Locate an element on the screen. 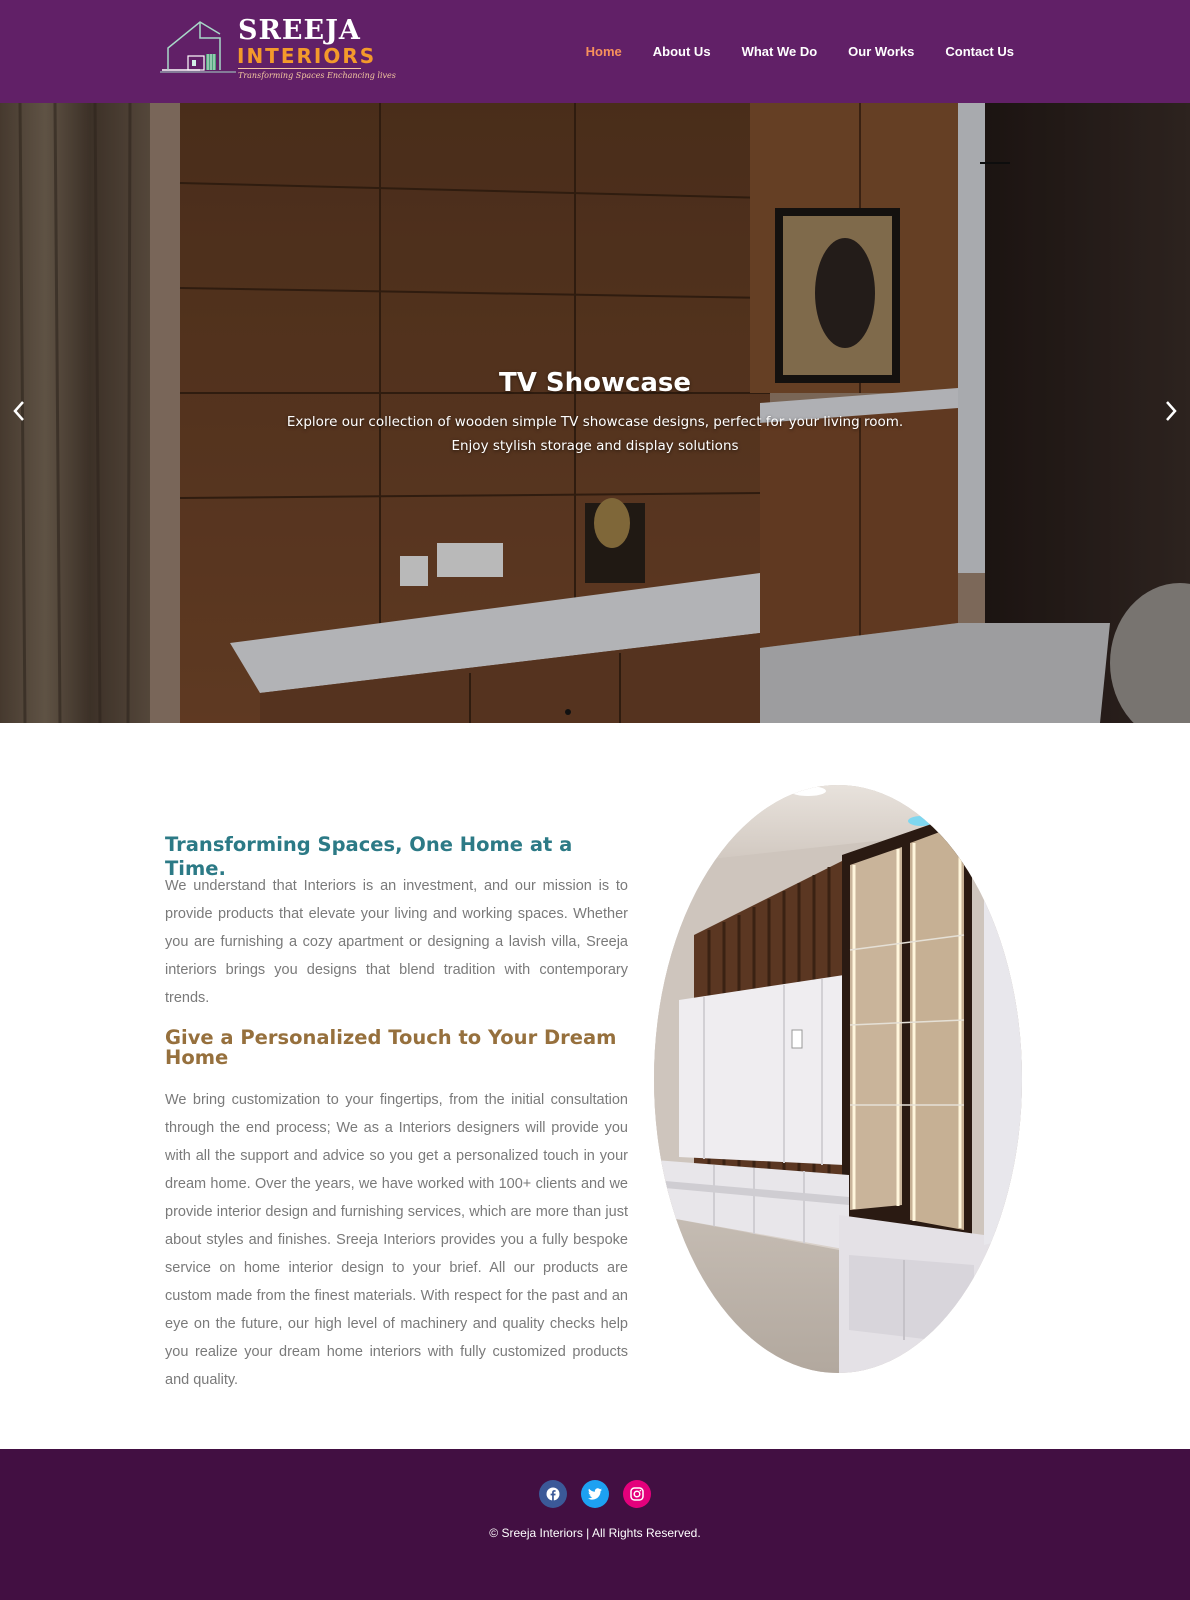 Image resolution: width=1190 pixels, height=1600 pixels. chevron-left-icon is located at coordinates (18, 411).